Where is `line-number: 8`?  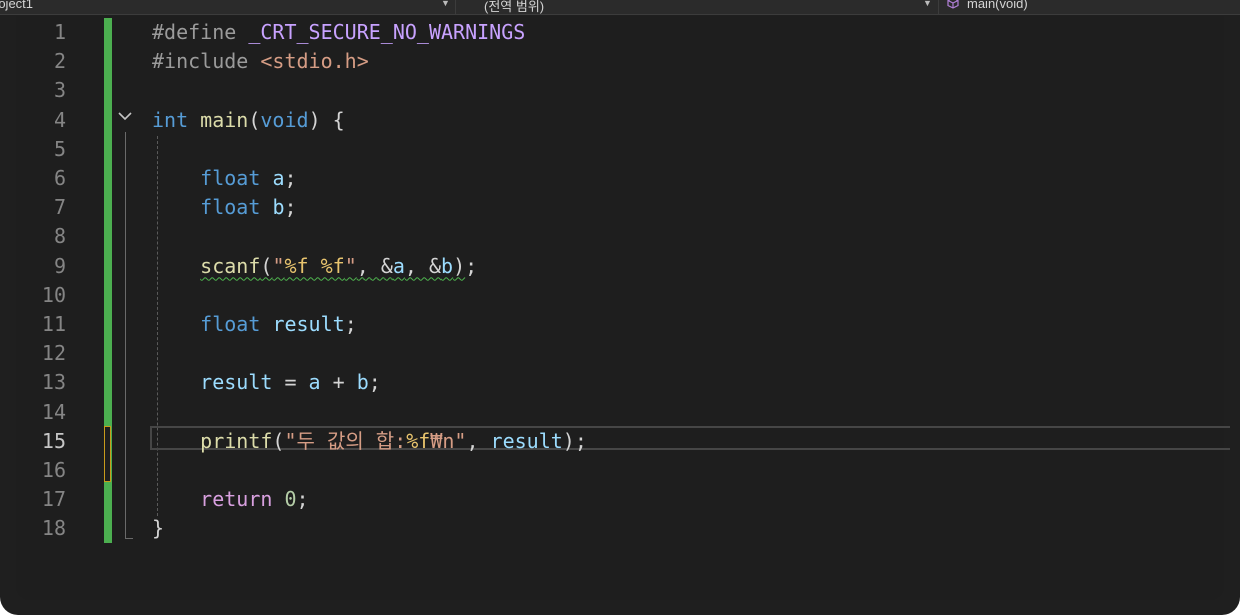 line-number: 8 is located at coordinates (59, 236).